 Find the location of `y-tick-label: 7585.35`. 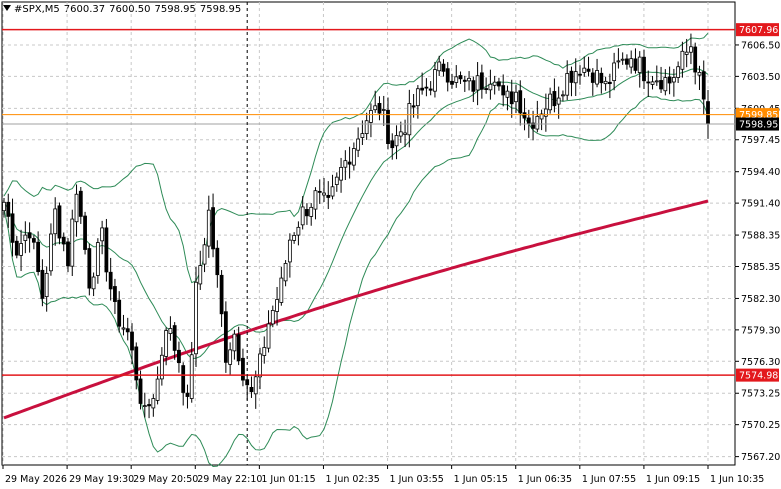

y-tick-label: 7585.35 is located at coordinates (760, 267).